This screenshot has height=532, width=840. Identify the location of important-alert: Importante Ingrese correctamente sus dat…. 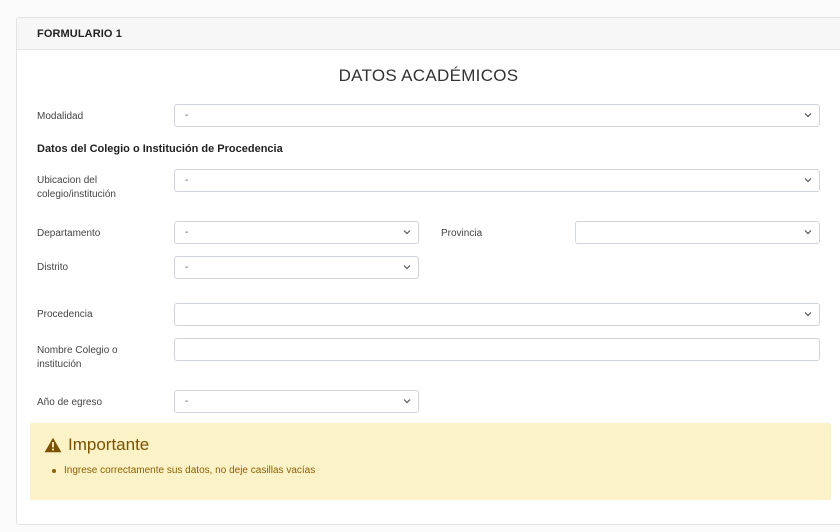
(430, 461).